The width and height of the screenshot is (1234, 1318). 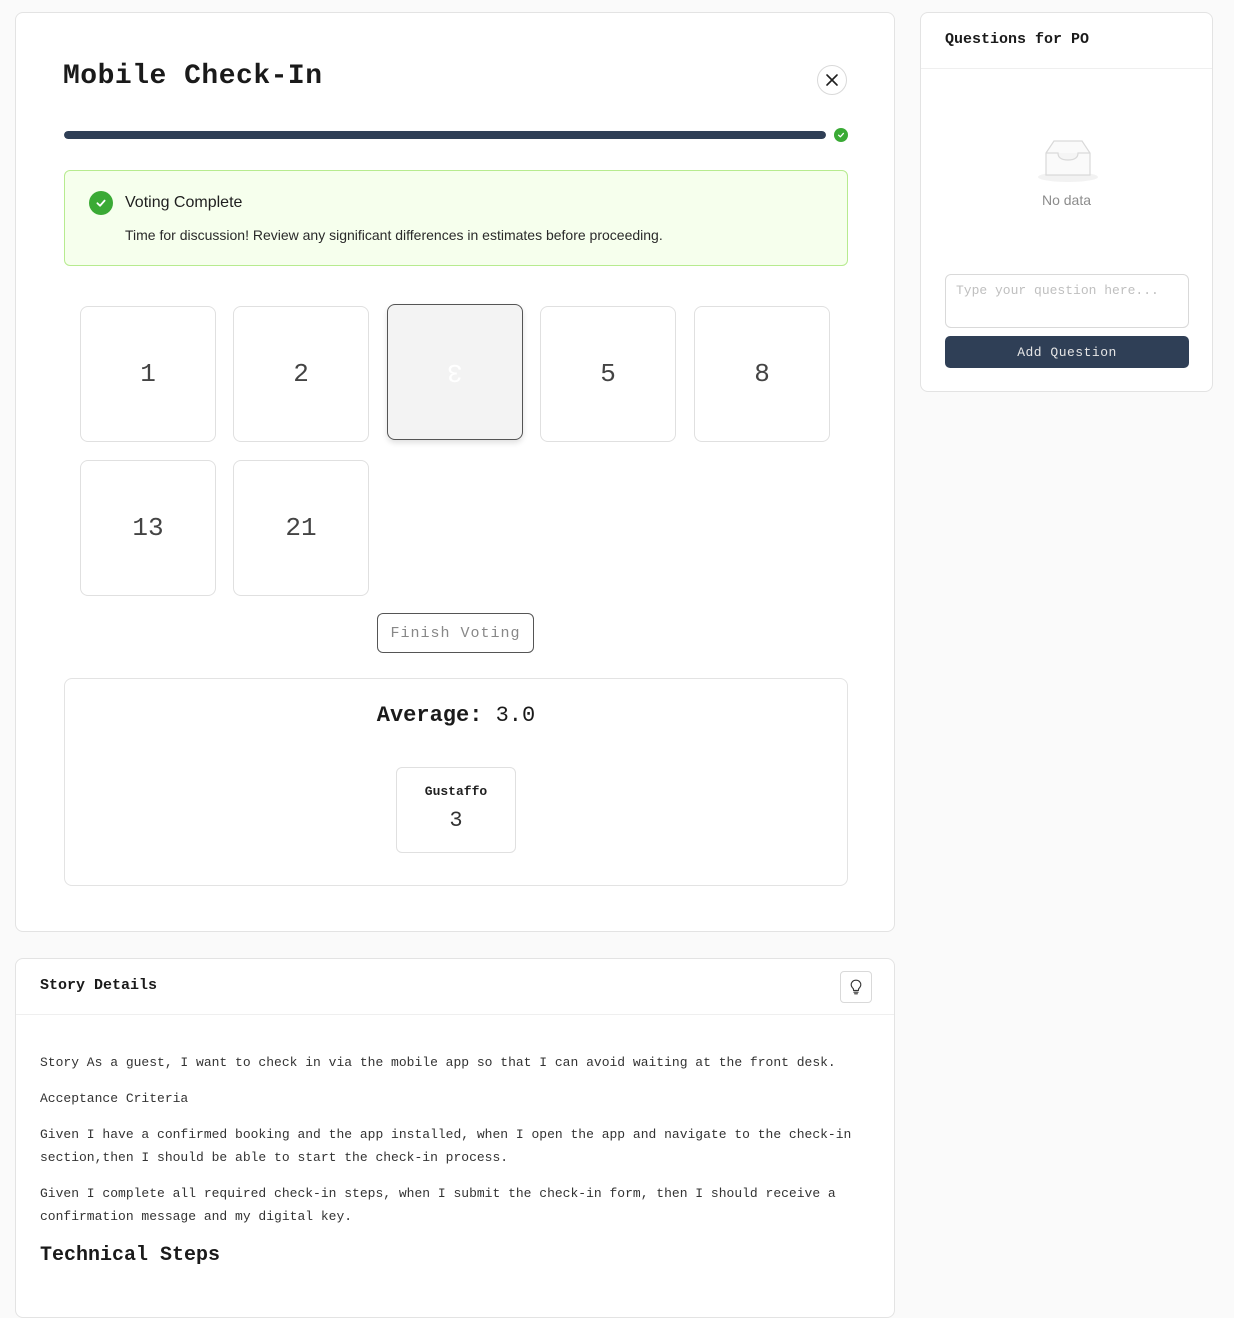 What do you see at coordinates (456, 791) in the screenshot?
I see `participant-name: Gustaffo` at bounding box center [456, 791].